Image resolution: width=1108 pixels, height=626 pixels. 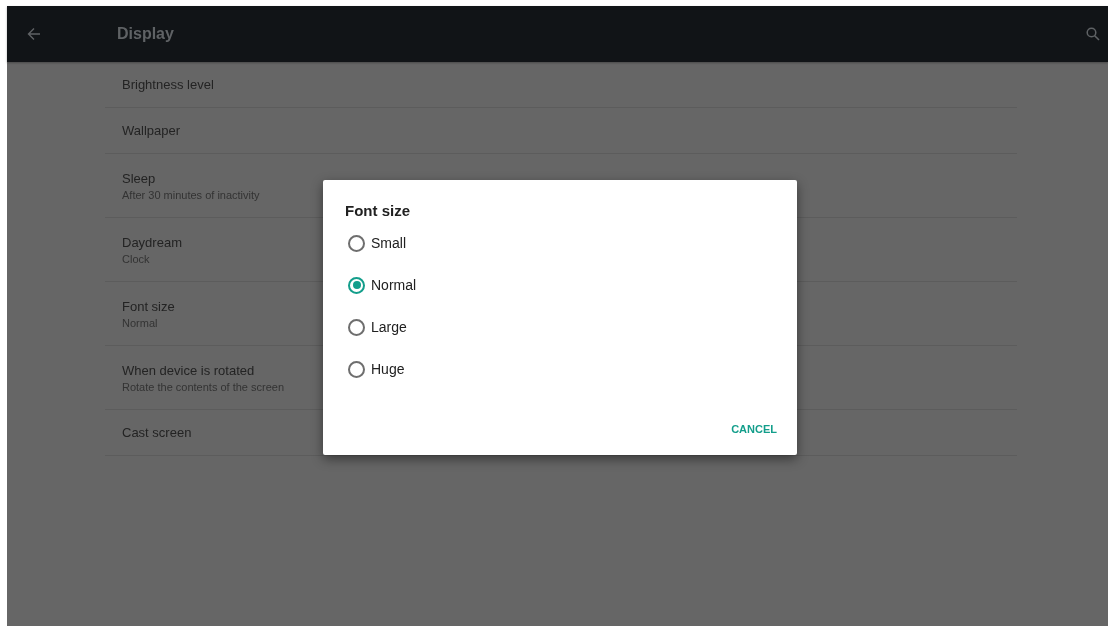 I want to click on setting-title: Daydream, so click(x=152, y=242).